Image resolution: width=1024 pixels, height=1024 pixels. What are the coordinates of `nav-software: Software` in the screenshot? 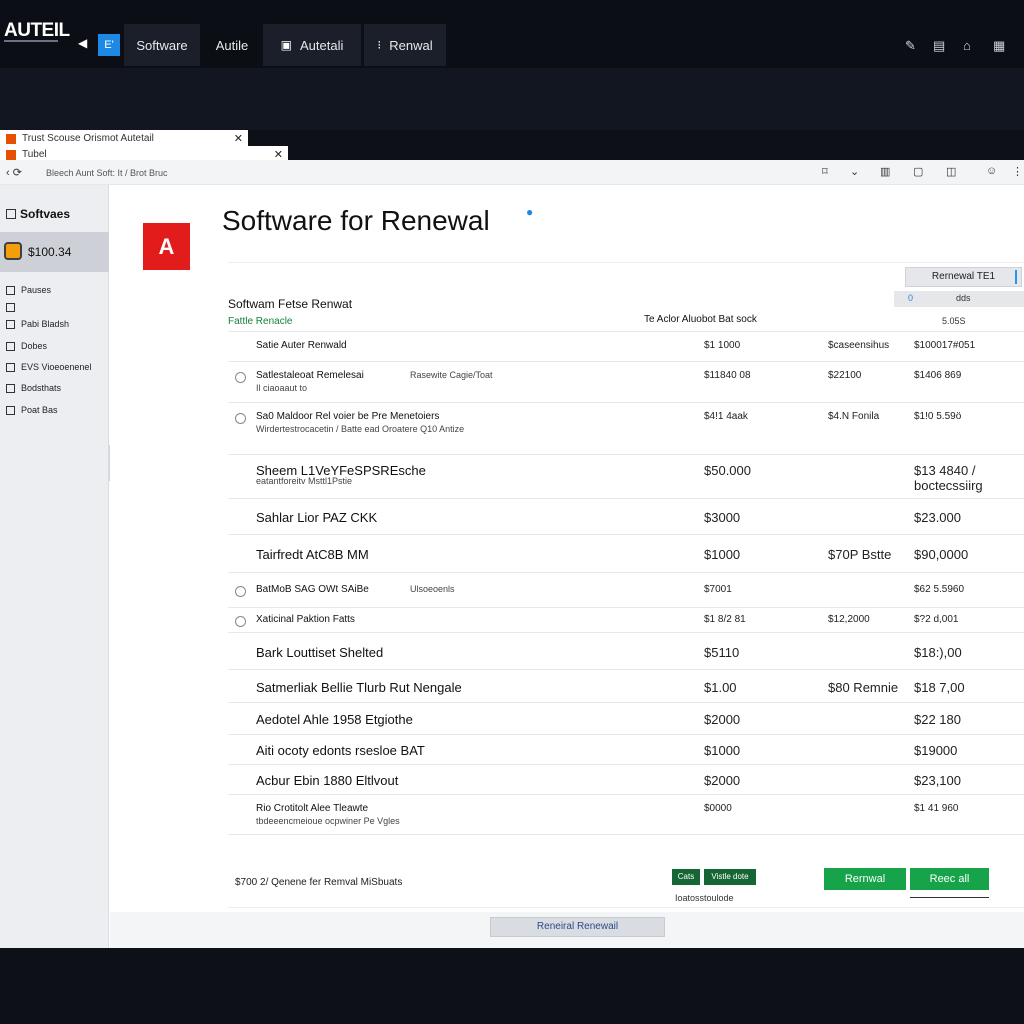 It's located at (162, 45).